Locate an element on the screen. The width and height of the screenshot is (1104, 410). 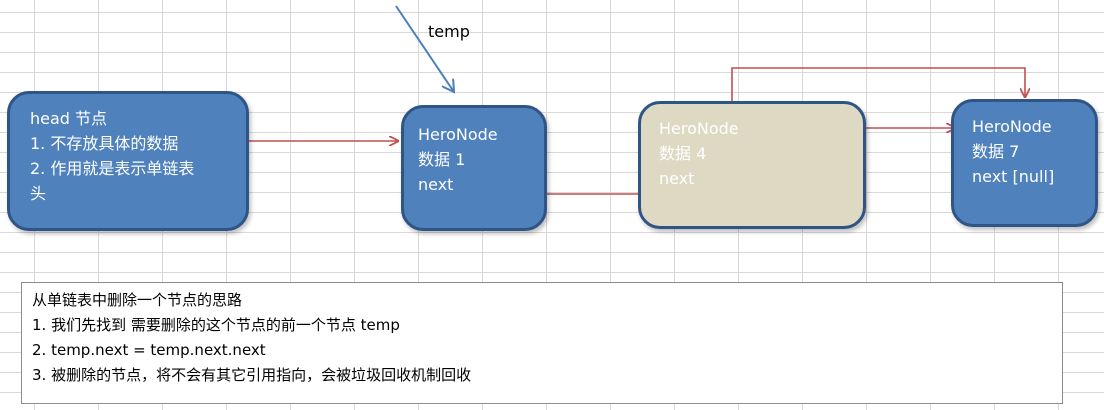
node-data-label: 数据 1 is located at coordinates (442, 159).